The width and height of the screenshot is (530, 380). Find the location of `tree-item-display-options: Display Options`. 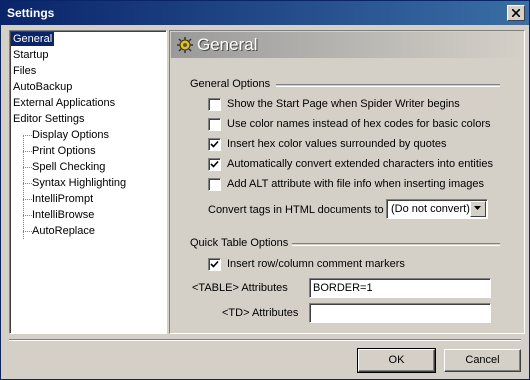

tree-item-display-options: Display Options is located at coordinates (70, 135).